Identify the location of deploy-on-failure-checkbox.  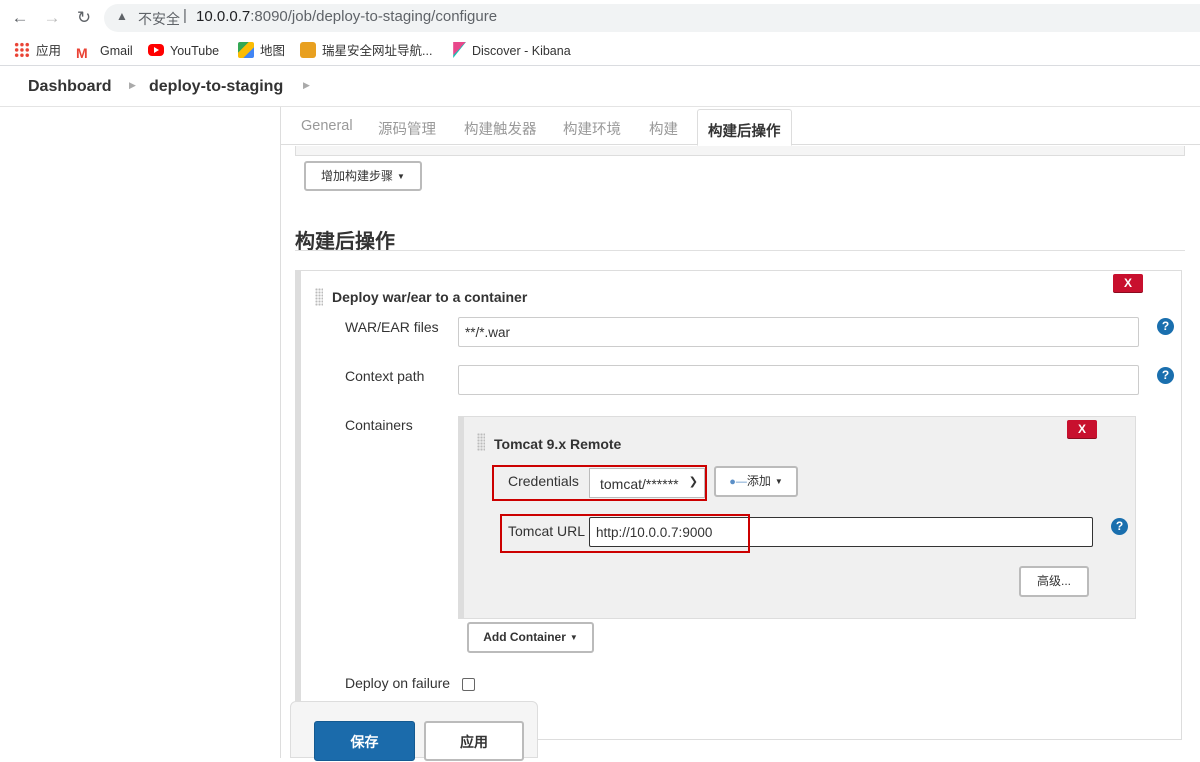
(468, 684).